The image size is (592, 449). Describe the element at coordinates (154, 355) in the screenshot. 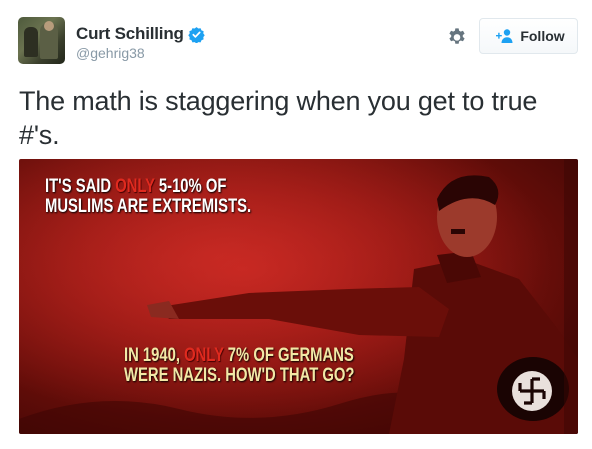

I see `caption-text: IN 1940,` at that location.